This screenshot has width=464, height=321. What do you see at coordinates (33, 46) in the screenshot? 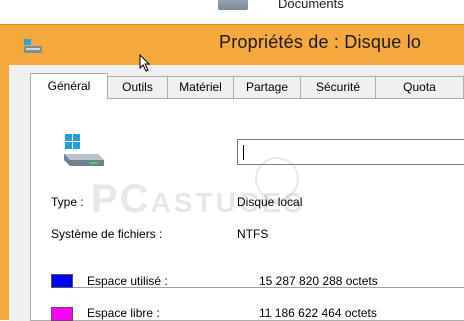
I see `drive-app-icon` at bounding box center [33, 46].